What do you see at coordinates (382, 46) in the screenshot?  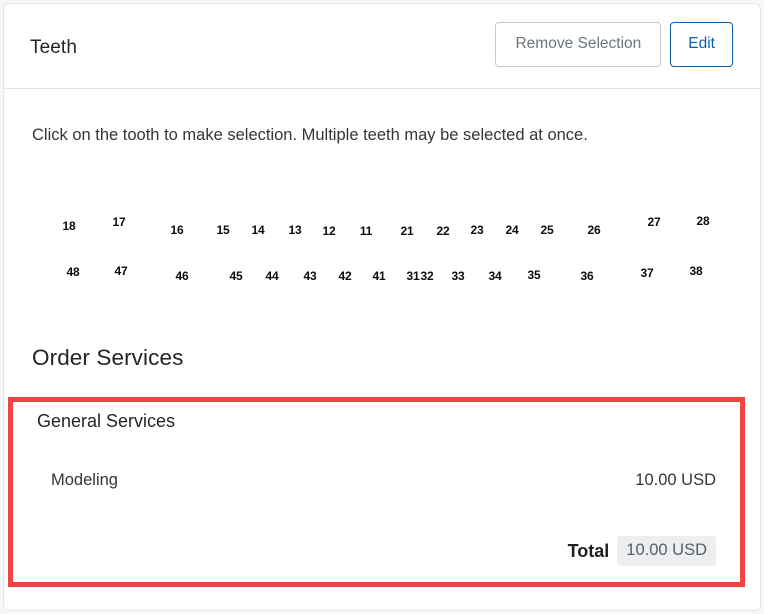 I see `card-header: Teeth Remove Selection Edit` at bounding box center [382, 46].